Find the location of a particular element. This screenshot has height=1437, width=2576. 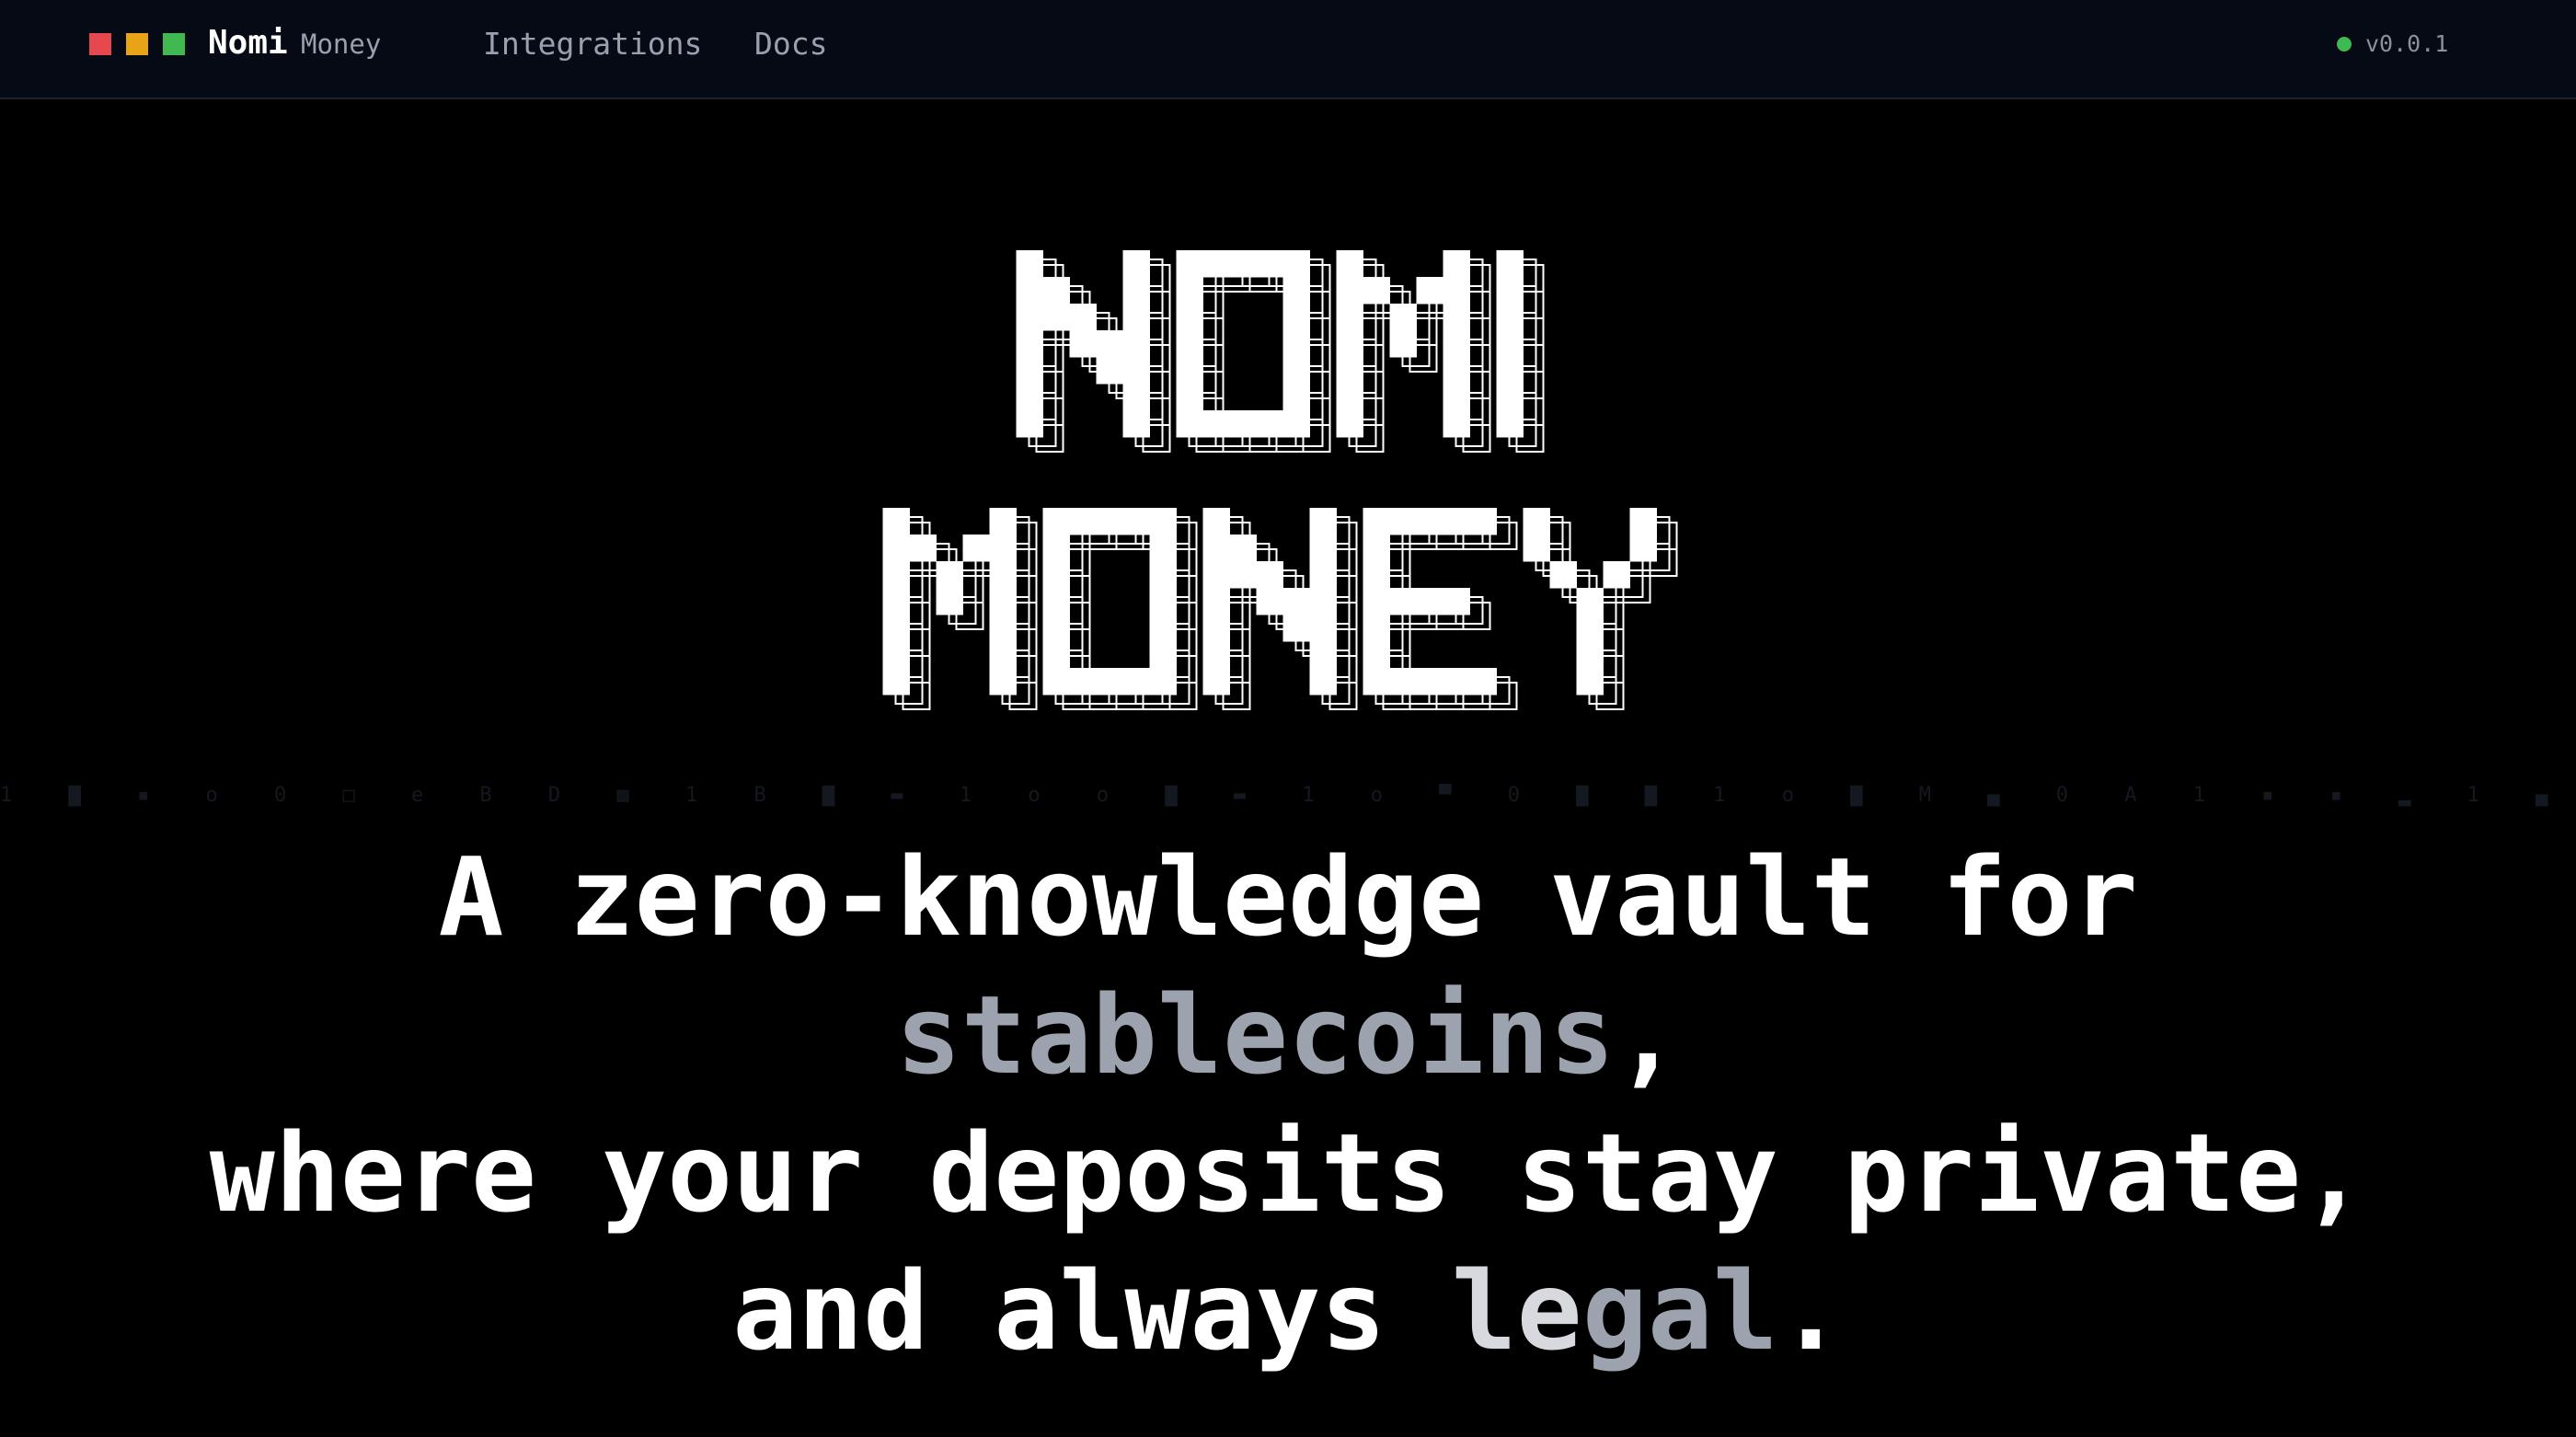

nomi-money-pixel-logo is located at coordinates (1280, 480).